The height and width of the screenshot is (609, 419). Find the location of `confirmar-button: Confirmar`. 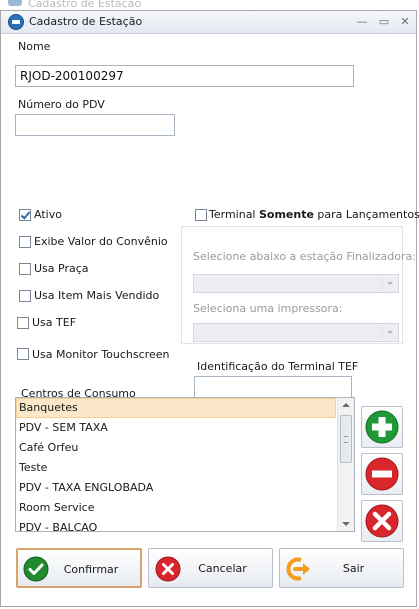

confirmar-button: Confirmar is located at coordinates (79, 568).